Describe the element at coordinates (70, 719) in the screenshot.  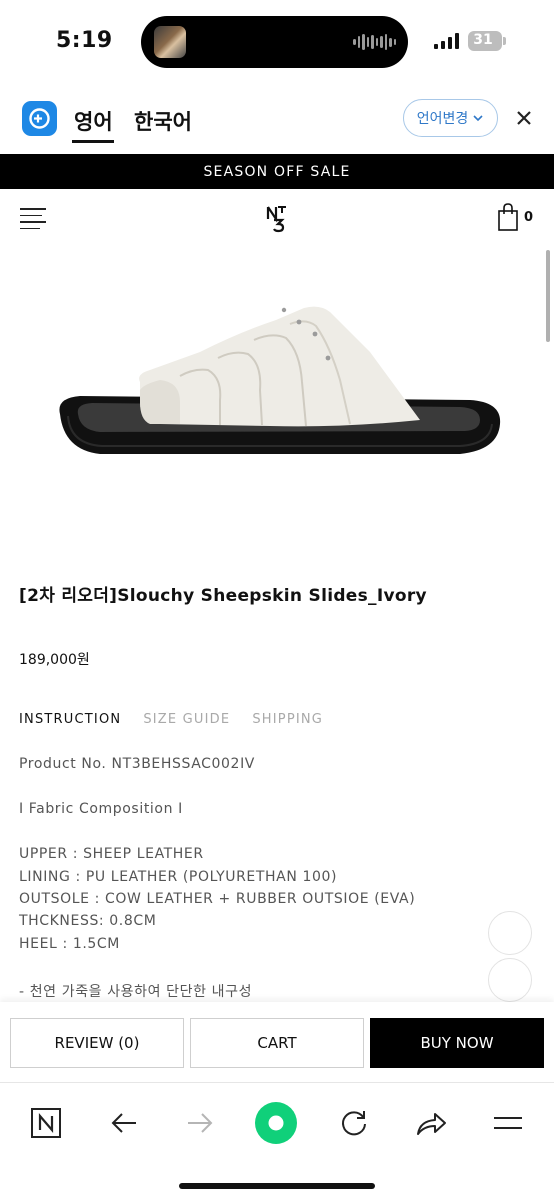
I see `tab-instruction: INSTRUCTION` at that location.